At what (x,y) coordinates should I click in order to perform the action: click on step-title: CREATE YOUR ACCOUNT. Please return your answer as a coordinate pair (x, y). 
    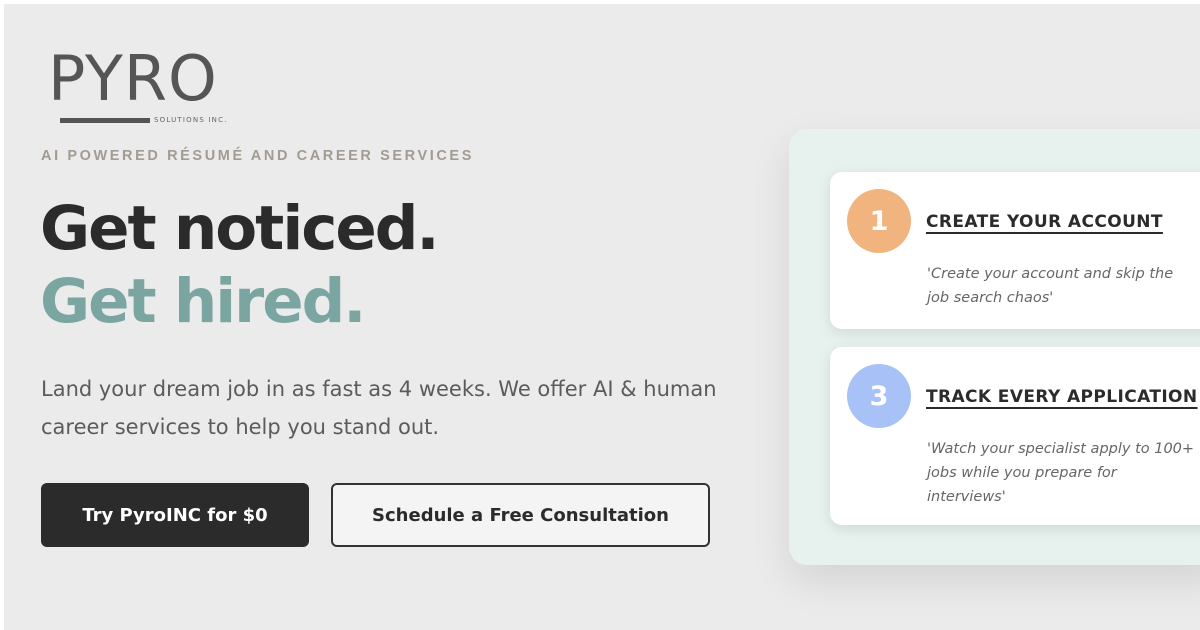
    Looking at the image, I should click on (1044, 222).